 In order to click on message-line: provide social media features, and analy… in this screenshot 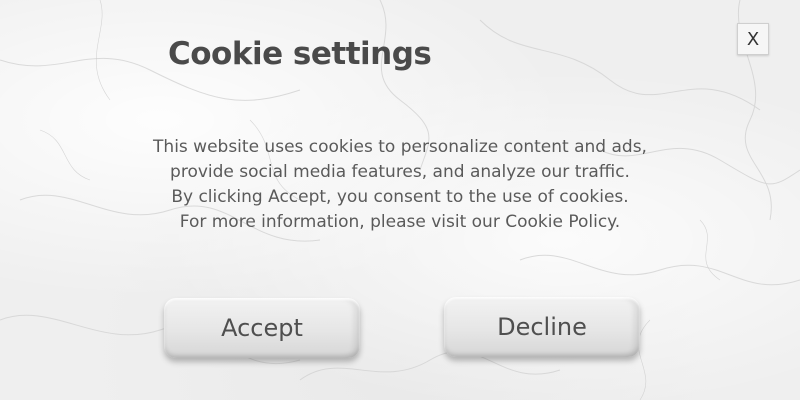, I will do `click(400, 172)`.